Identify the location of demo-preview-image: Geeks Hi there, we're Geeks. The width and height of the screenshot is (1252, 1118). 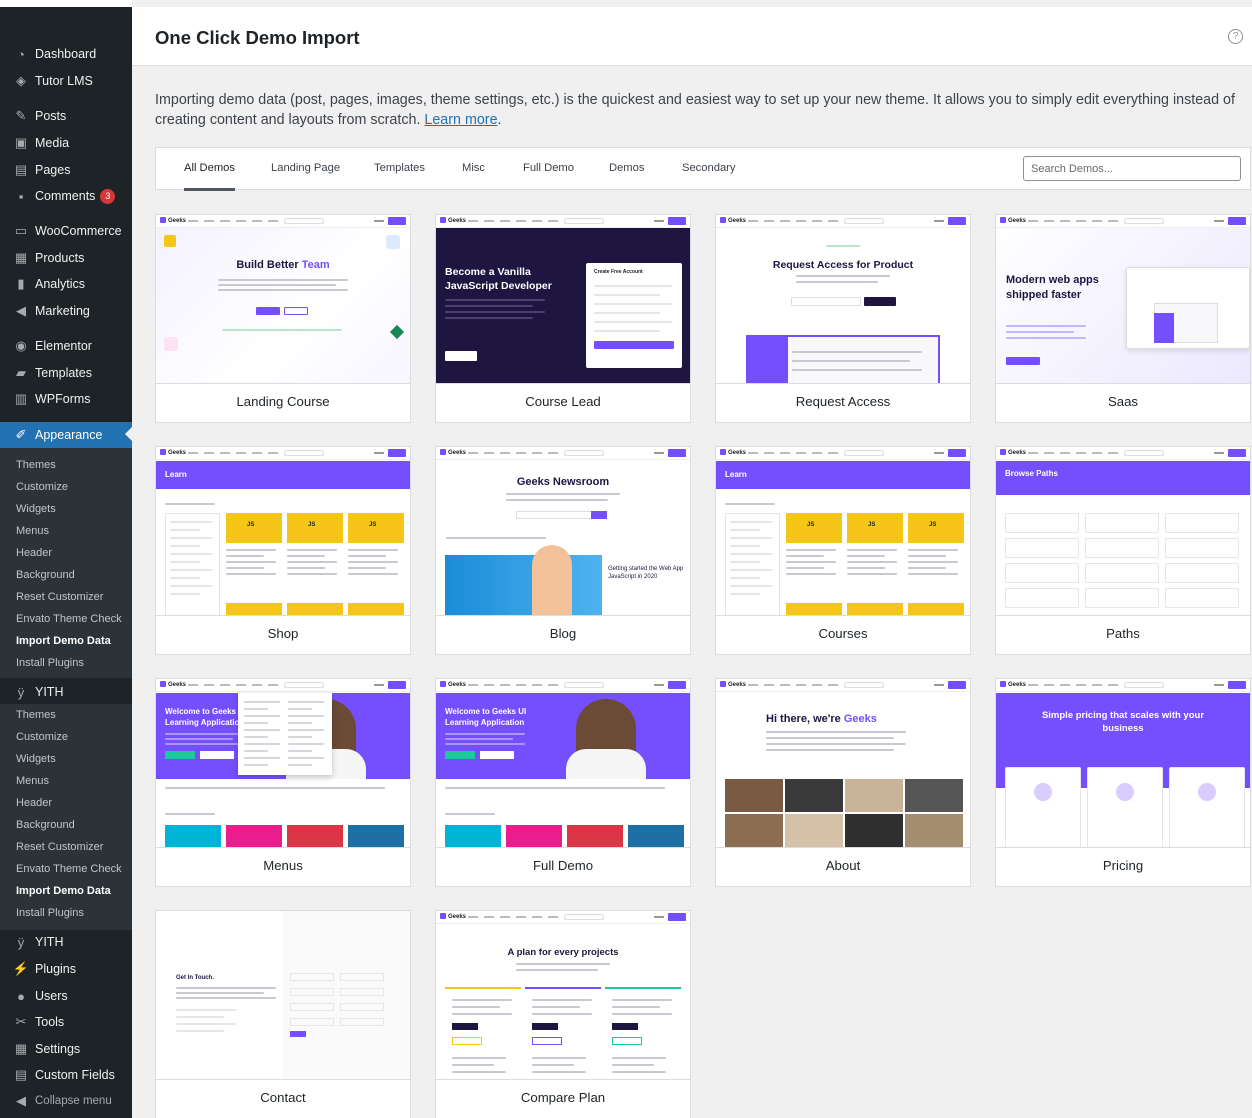
(843, 763).